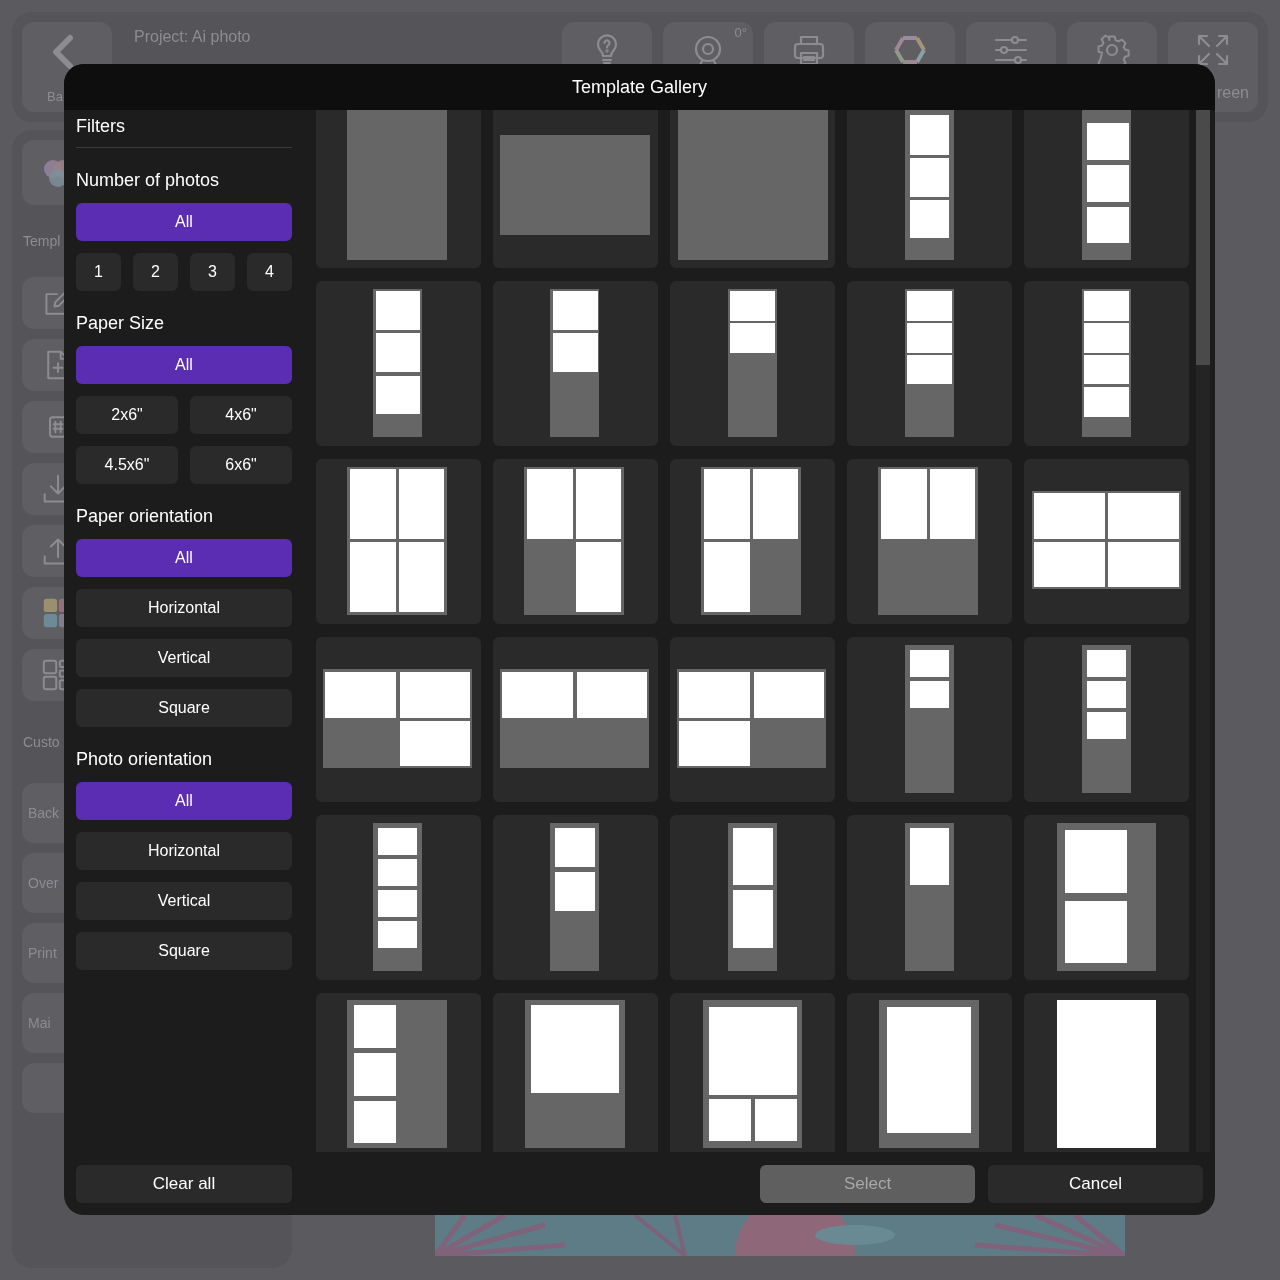 Image resolution: width=1280 pixels, height=1280 pixels. What do you see at coordinates (145, 516) in the screenshot?
I see `filter-heading: Paper orientation` at bounding box center [145, 516].